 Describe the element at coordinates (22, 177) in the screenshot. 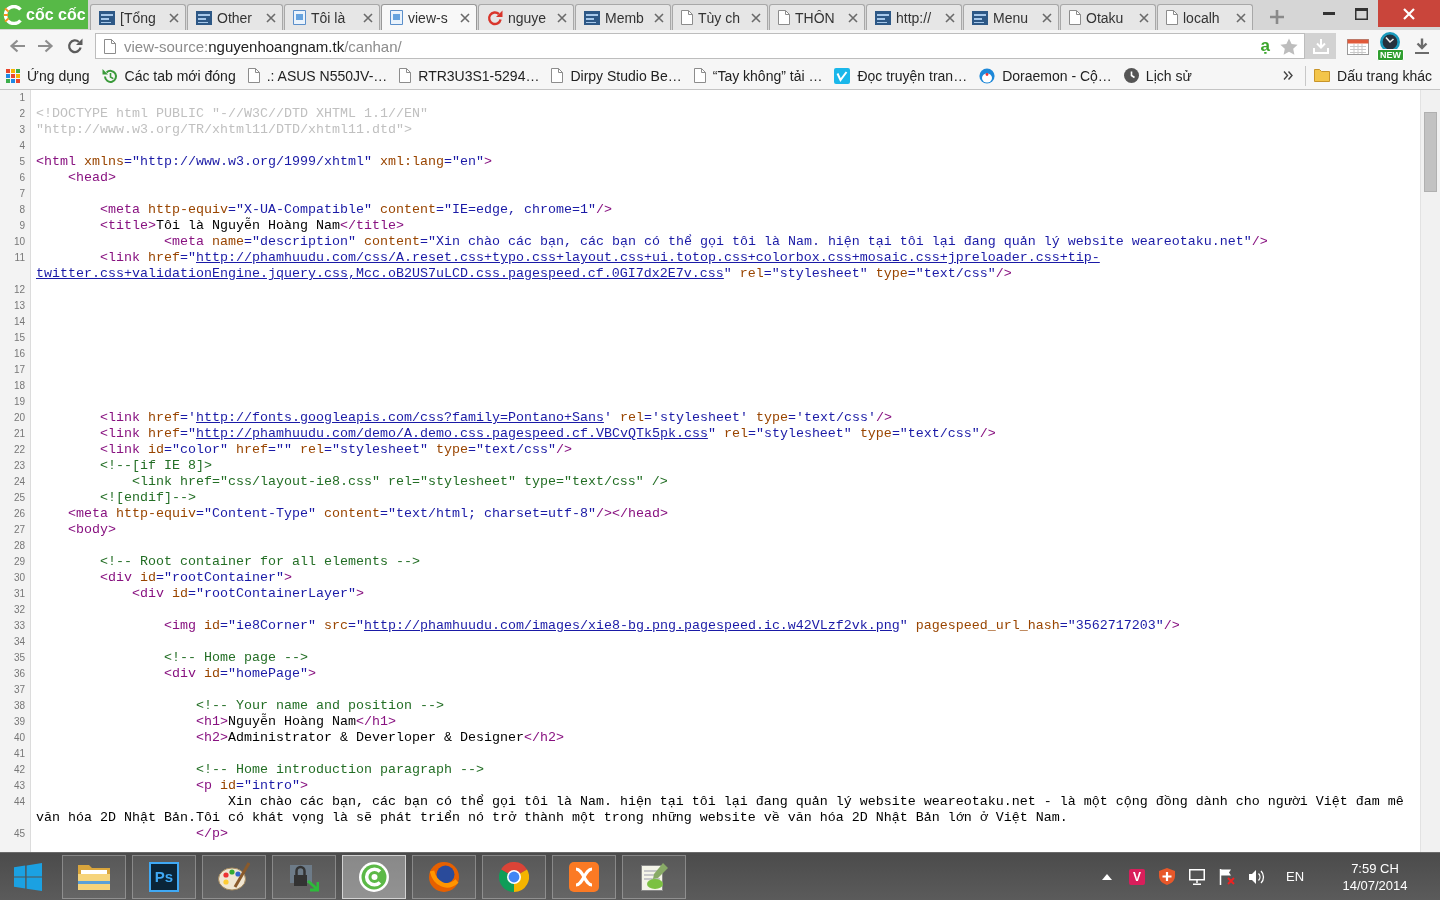

I see `line-number: 6` at that location.